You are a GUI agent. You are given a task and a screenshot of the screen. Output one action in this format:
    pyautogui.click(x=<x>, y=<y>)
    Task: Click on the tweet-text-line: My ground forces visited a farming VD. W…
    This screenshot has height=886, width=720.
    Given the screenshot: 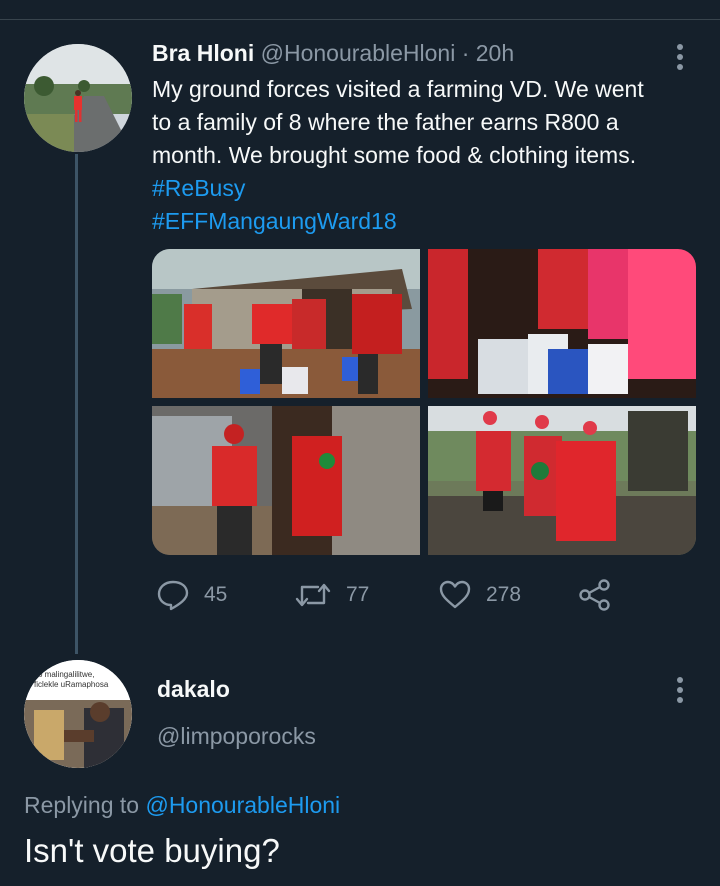 What is the action you would take?
    pyautogui.click(x=398, y=89)
    